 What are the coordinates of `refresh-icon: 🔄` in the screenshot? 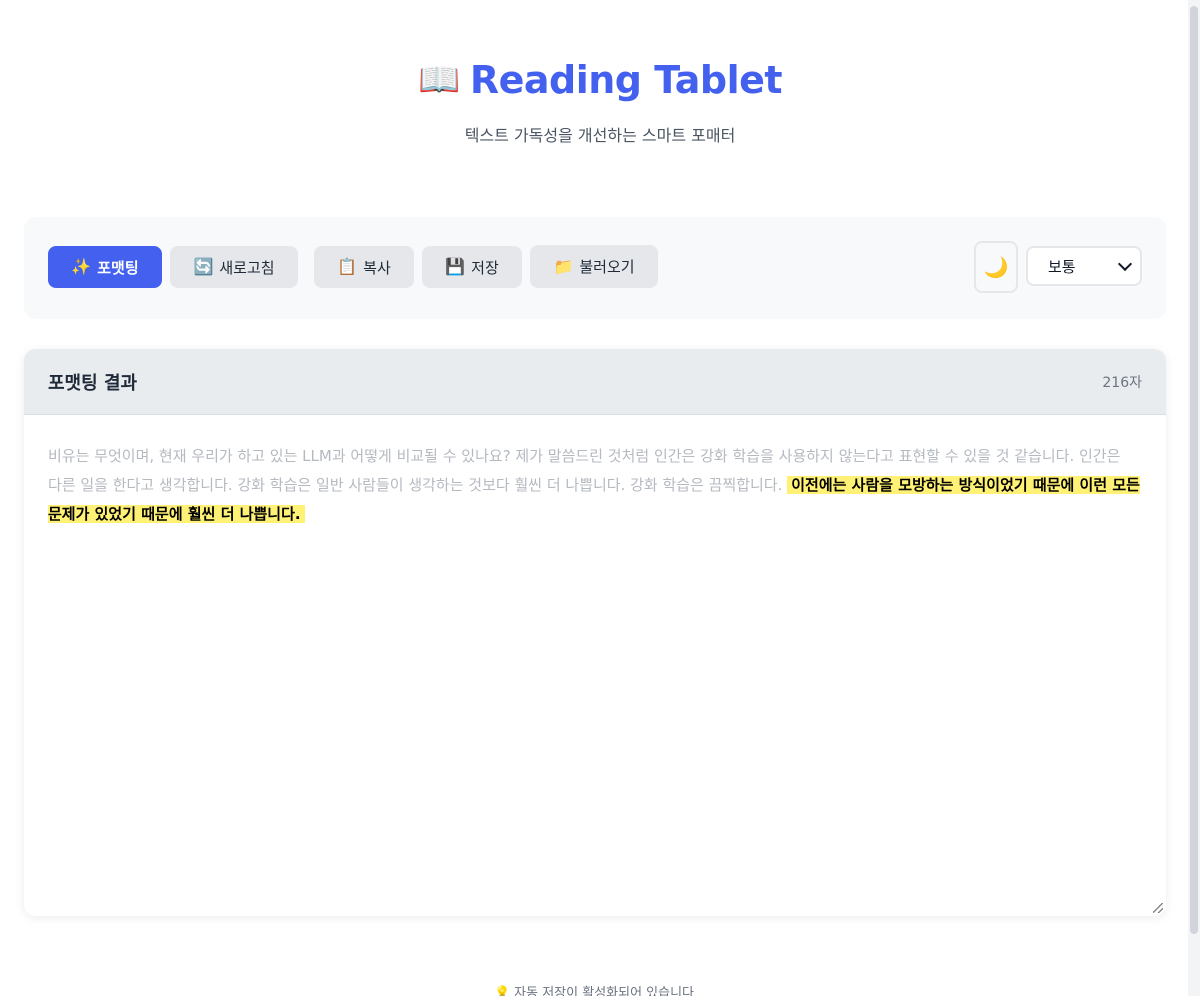 It's located at (203, 266).